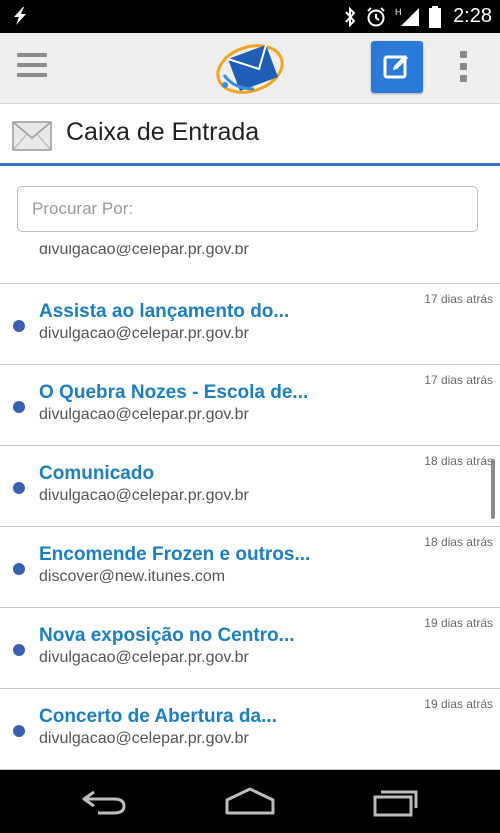  What do you see at coordinates (493, 489) in the screenshot?
I see `scrollbar` at bounding box center [493, 489].